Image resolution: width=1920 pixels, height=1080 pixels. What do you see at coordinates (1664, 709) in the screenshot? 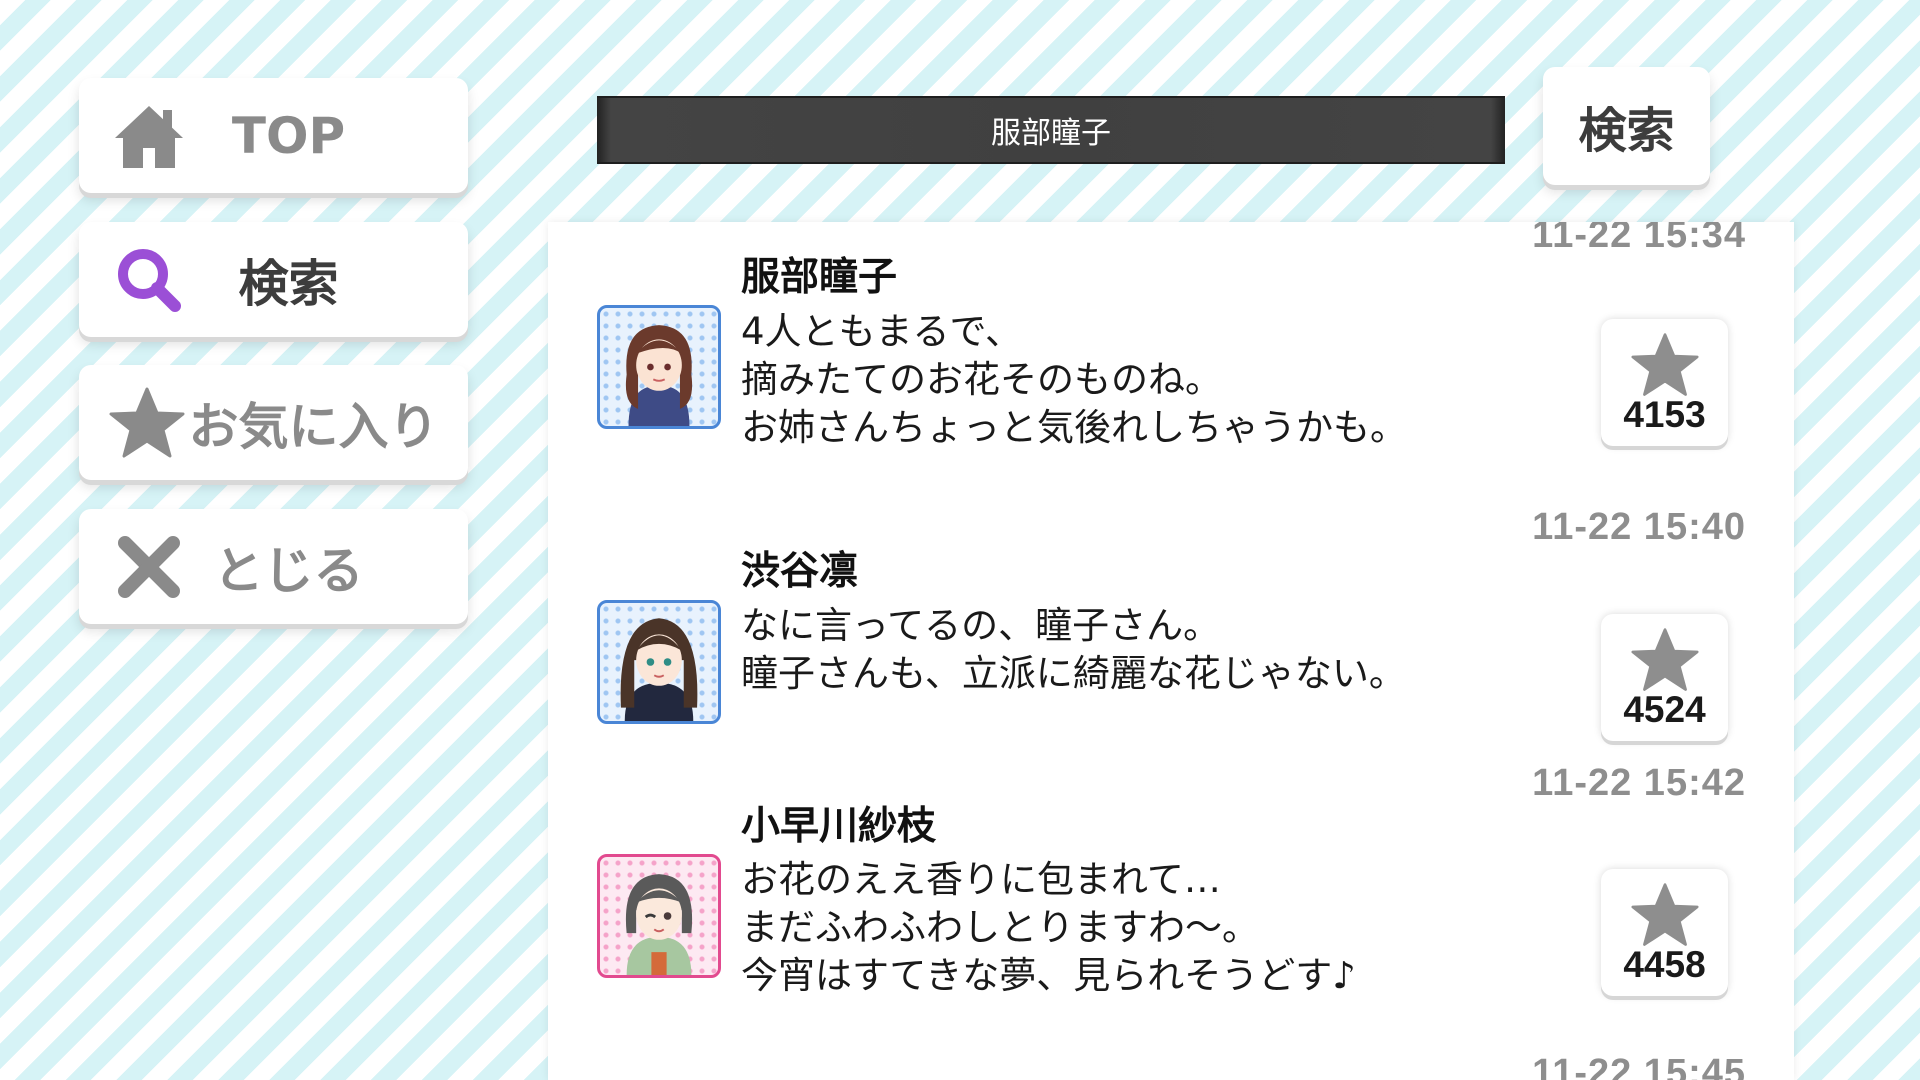
I see `favorite-count: 4524` at bounding box center [1664, 709].